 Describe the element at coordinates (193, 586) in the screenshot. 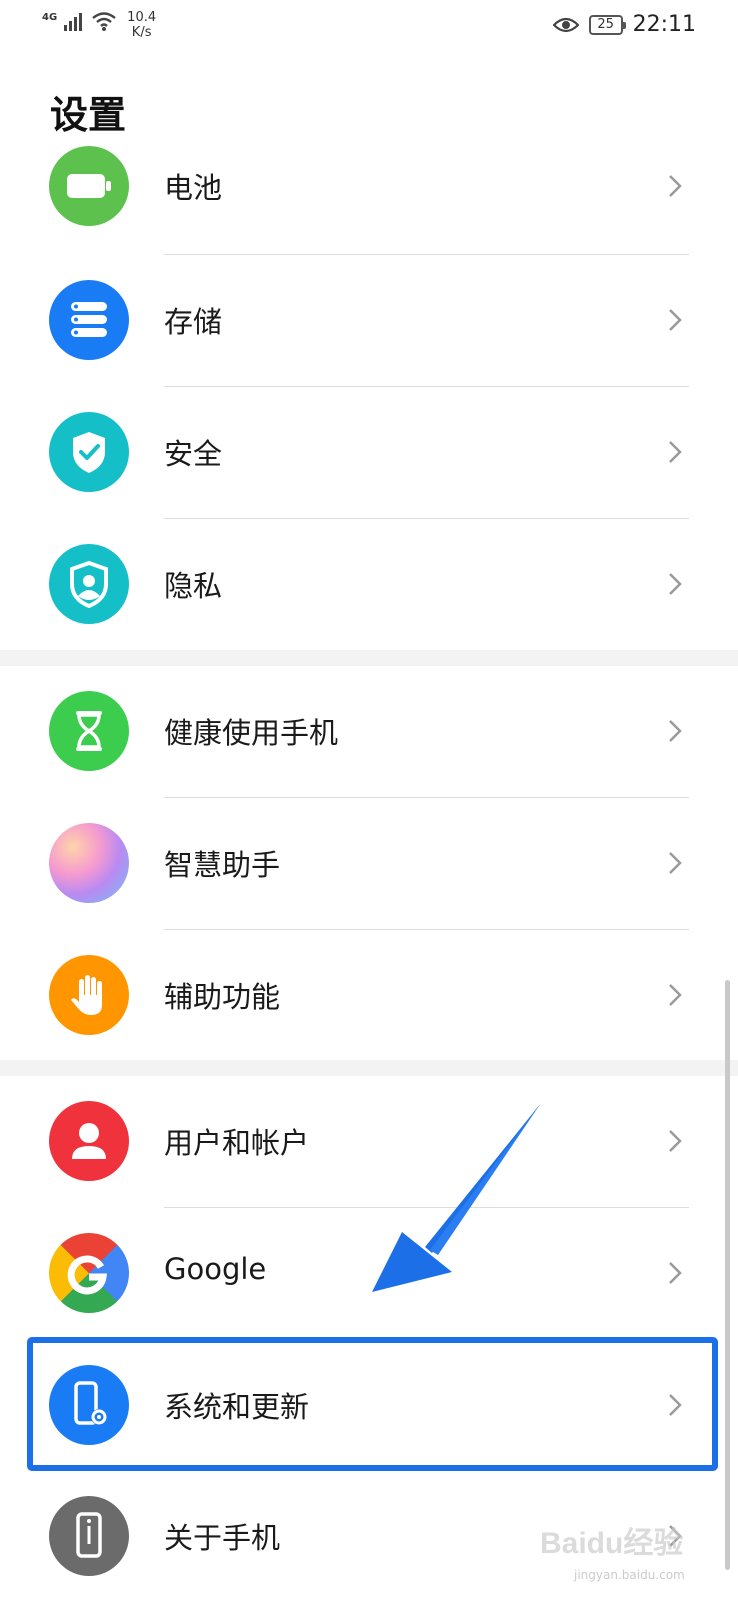

I see `settings-item-label: 隐私` at that location.